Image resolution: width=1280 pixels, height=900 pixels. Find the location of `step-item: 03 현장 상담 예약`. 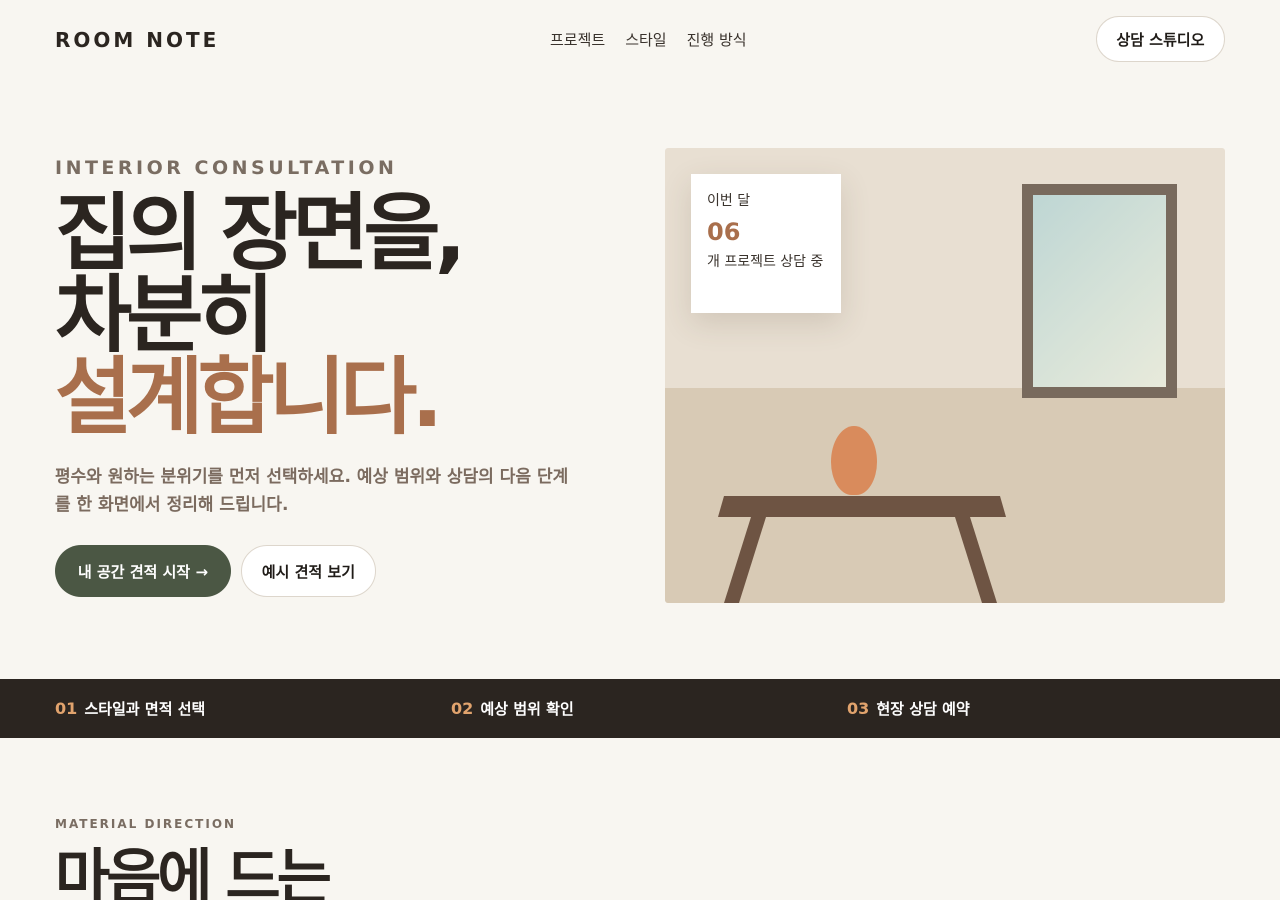

step-item: 03 현장 상담 예약 is located at coordinates (908, 708).